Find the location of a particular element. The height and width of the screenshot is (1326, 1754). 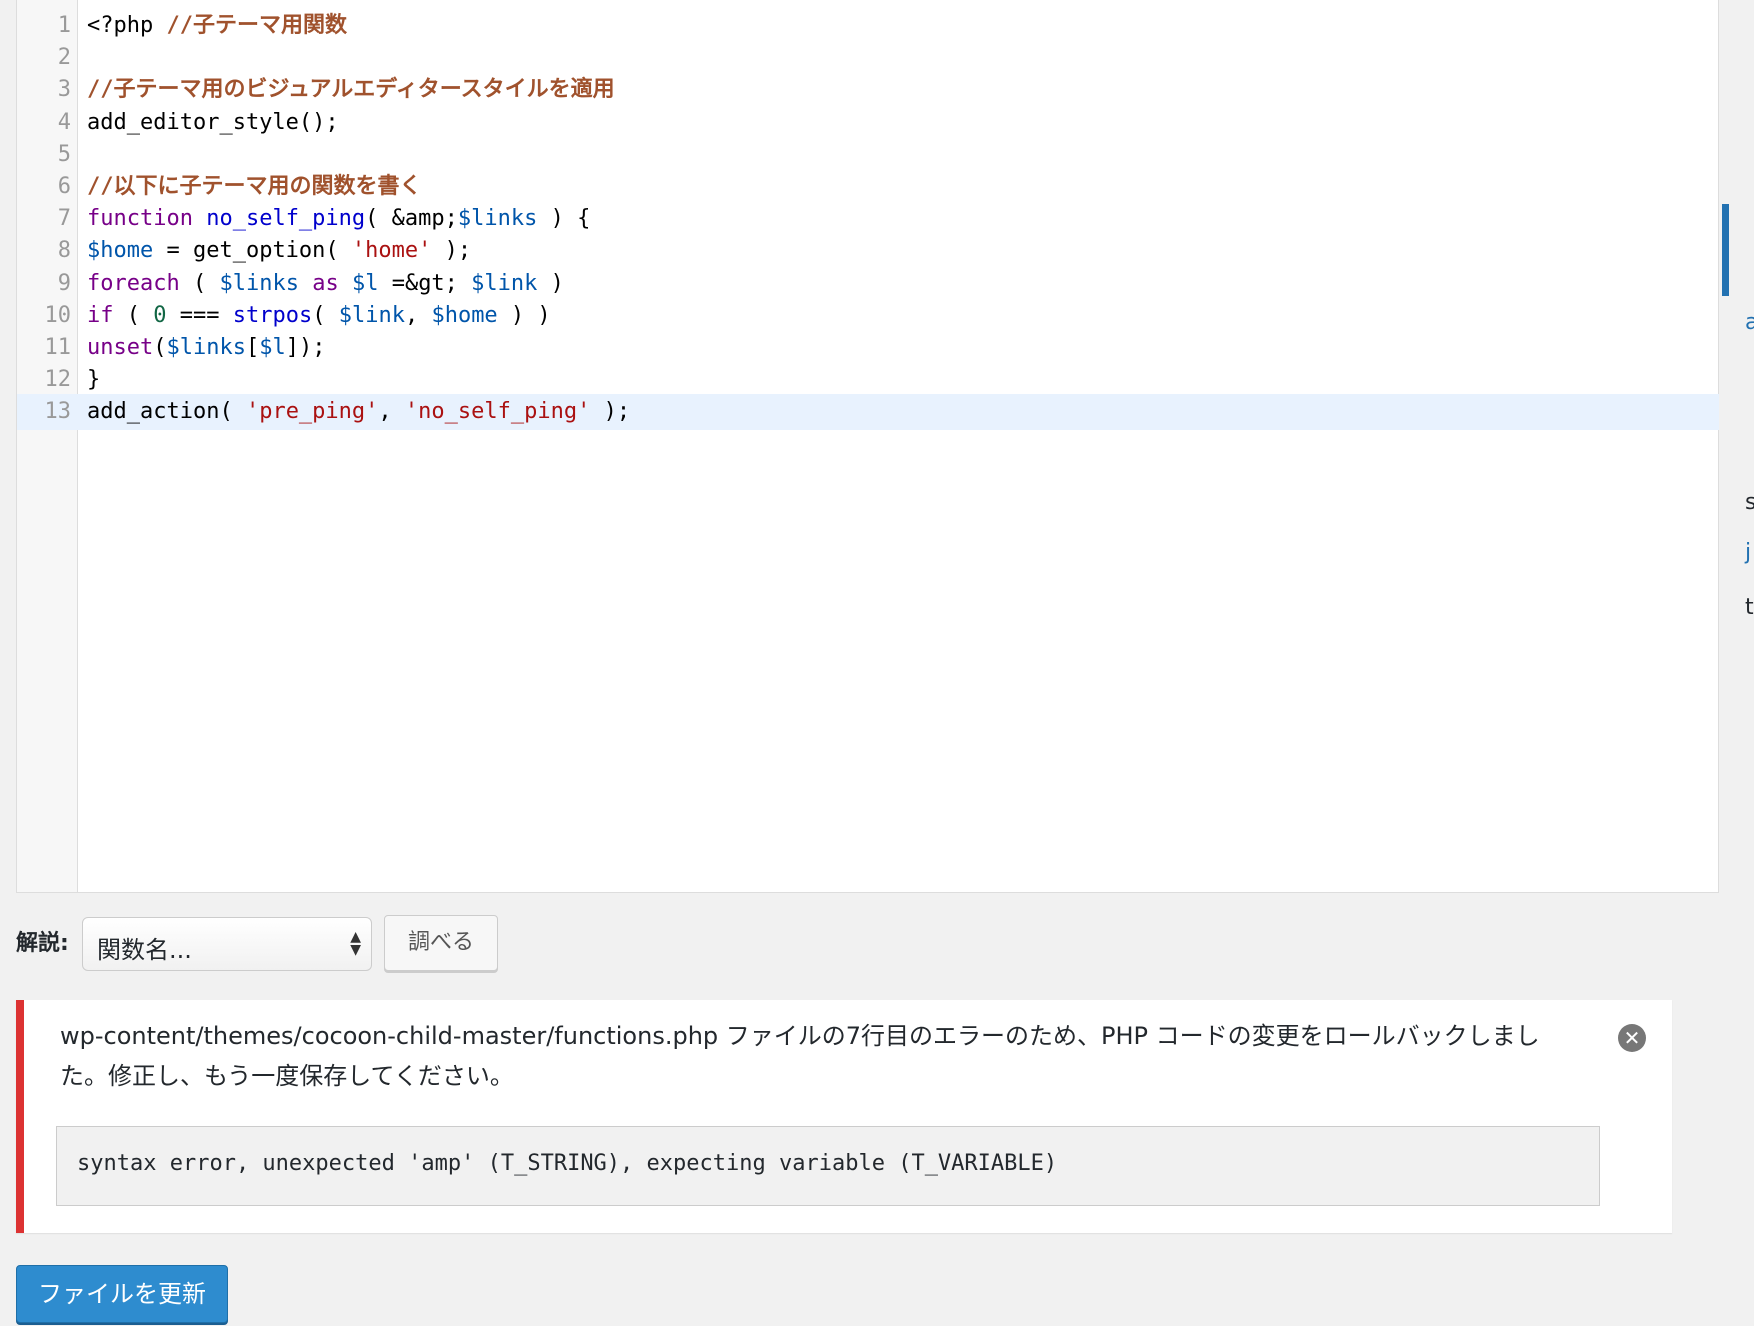

function-name-select: 関数名... ▲ ▼ is located at coordinates (227, 944).